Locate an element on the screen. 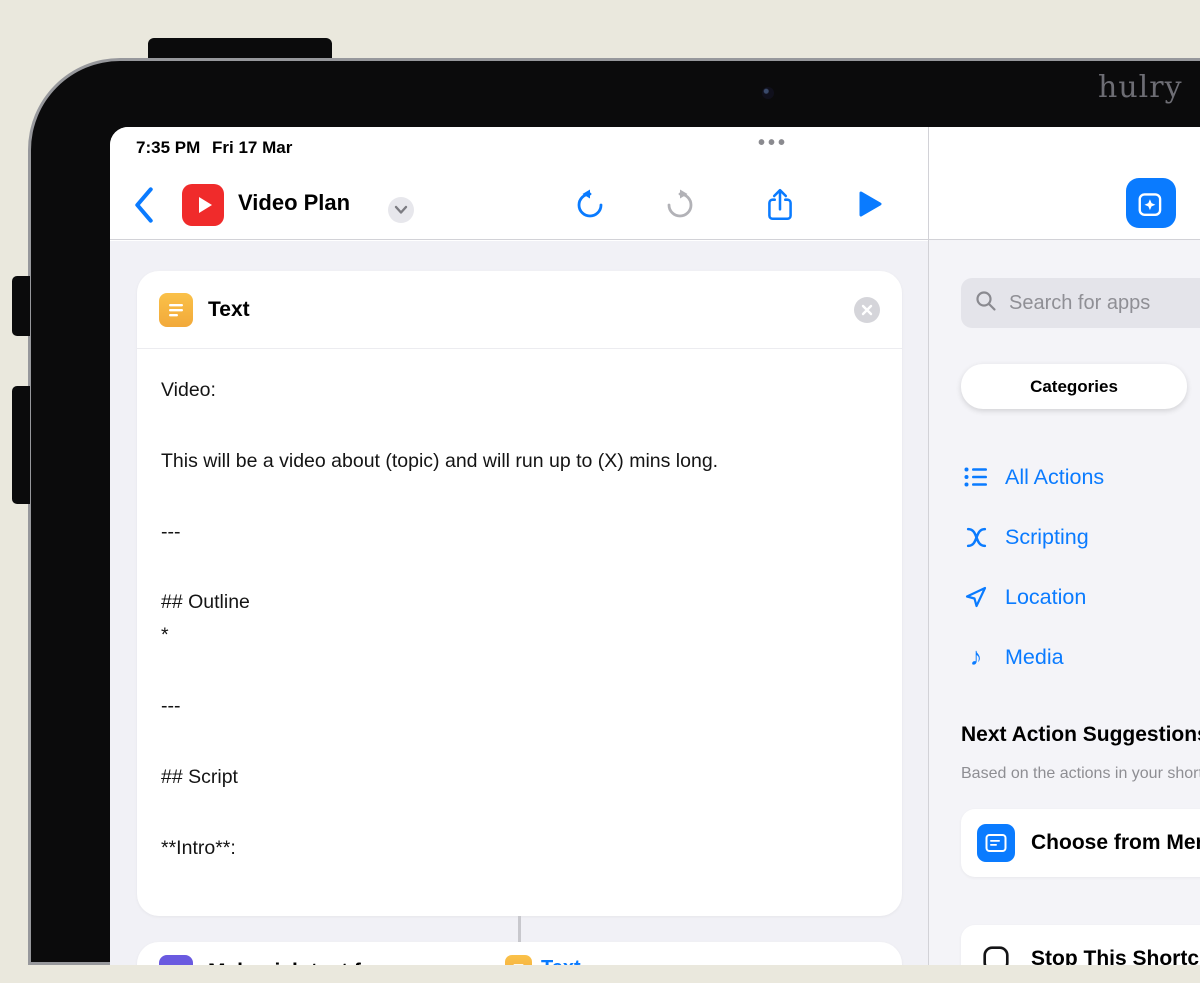 The image size is (1200, 983). next-action-suggestions-title: Next Action Suggestions is located at coordinates (1080, 734).